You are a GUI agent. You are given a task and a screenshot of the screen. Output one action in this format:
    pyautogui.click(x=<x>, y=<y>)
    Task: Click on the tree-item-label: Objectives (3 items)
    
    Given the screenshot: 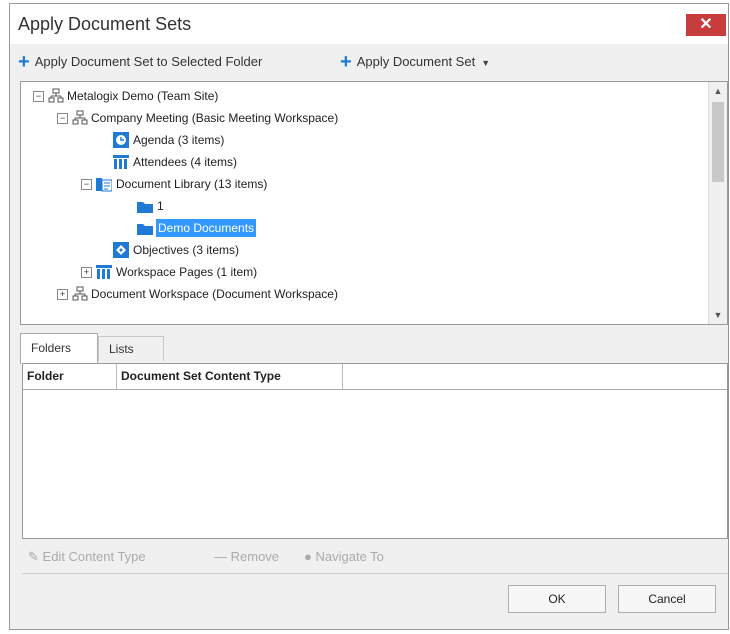 What is the action you would take?
    pyautogui.click(x=186, y=250)
    